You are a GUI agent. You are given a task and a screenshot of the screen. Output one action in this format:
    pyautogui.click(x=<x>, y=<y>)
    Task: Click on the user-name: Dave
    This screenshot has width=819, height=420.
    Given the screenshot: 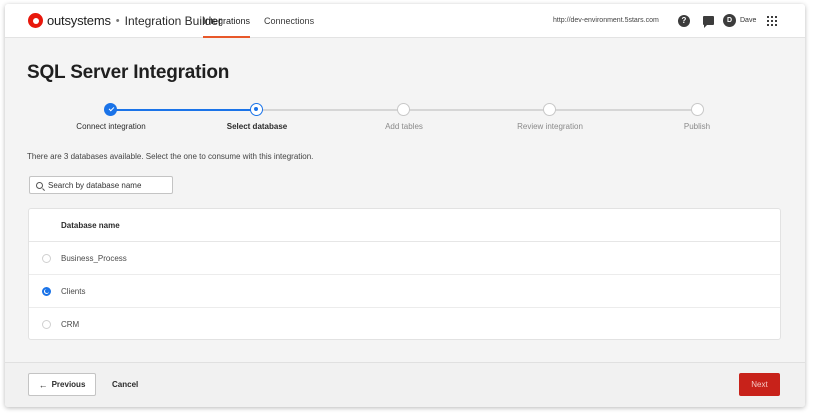 What is the action you would take?
    pyautogui.click(x=748, y=21)
    